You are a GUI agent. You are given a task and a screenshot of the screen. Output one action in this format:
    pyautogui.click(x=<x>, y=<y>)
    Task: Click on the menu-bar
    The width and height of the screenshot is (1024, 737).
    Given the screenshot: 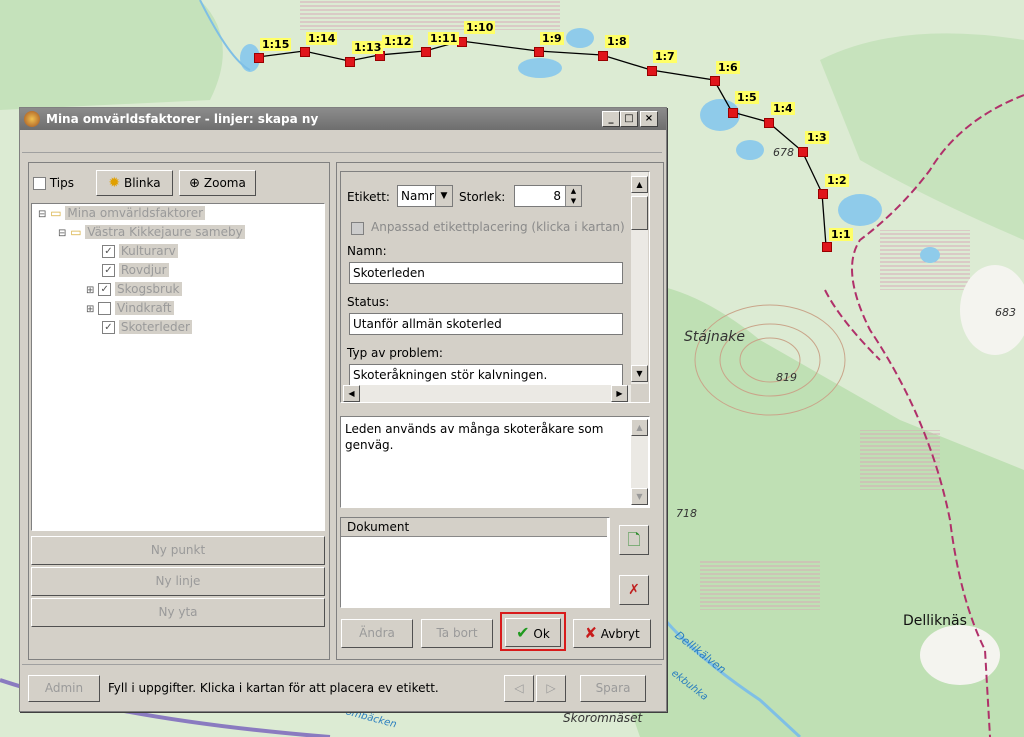 What is the action you would take?
    pyautogui.click(x=342, y=142)
    